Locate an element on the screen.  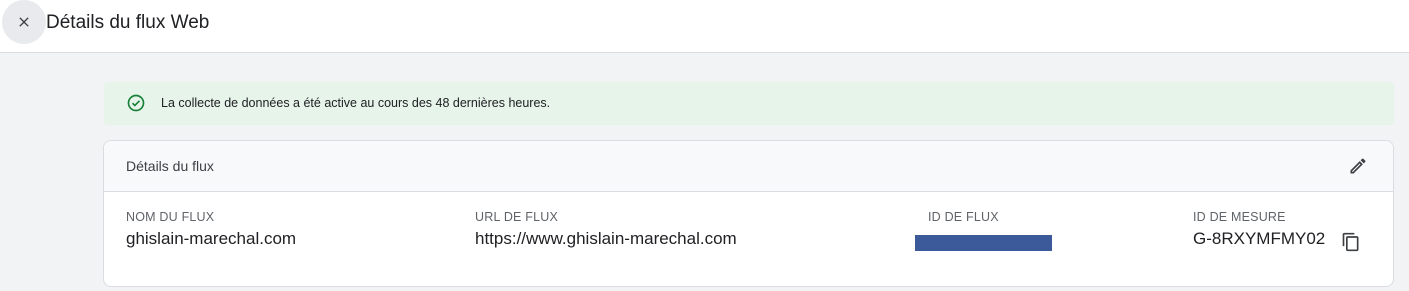
stream-url-value: https://www.ghislain-marechal.com is located at coordinates (606, 238).